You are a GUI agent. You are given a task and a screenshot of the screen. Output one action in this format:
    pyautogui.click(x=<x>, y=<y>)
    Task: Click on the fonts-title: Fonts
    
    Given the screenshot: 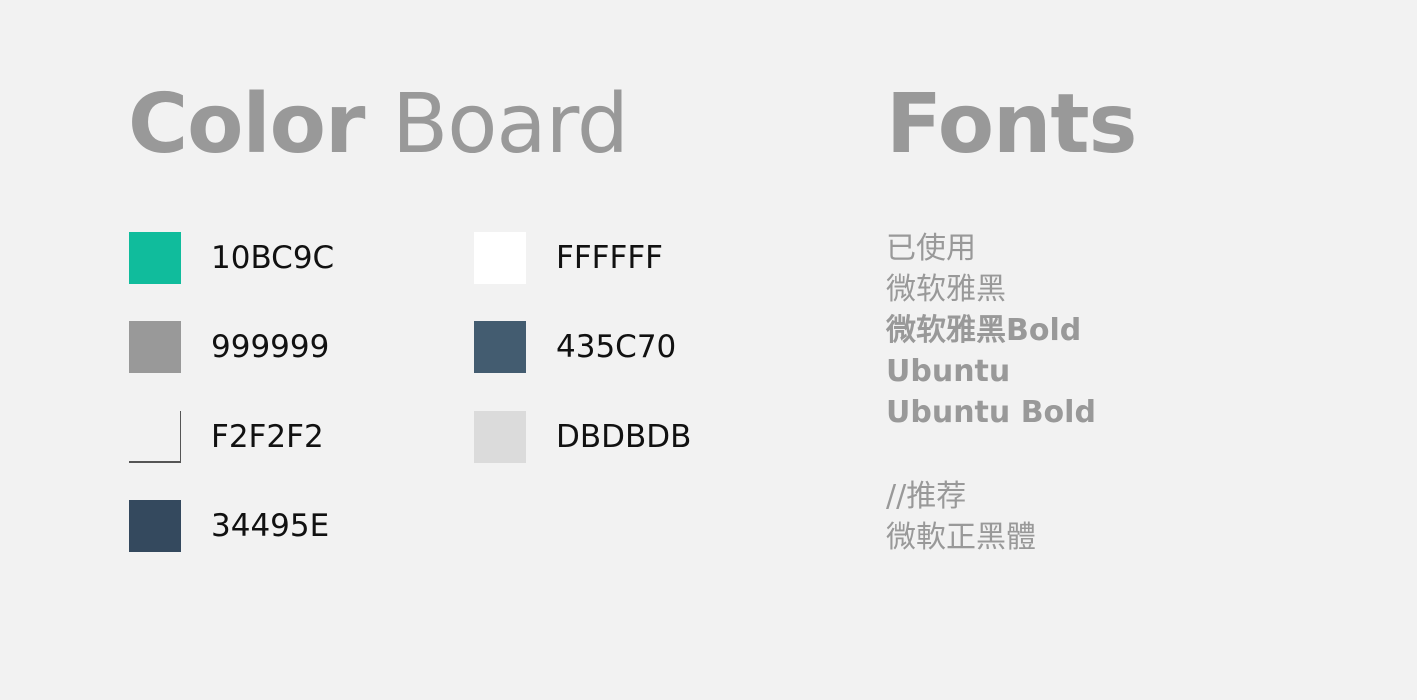 What is the action you would take?
    pyautogui.click(x=1011, y=124)
    